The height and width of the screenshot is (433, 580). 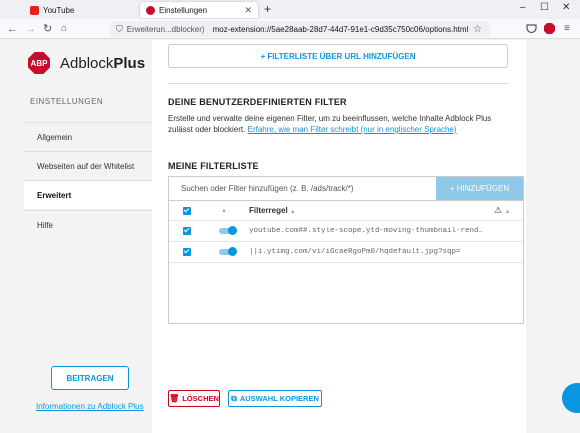 What do you see at coordinates (64, 29) in the screenshot?
I see `home-icon: ⌂` at bounding box center [64, 29].